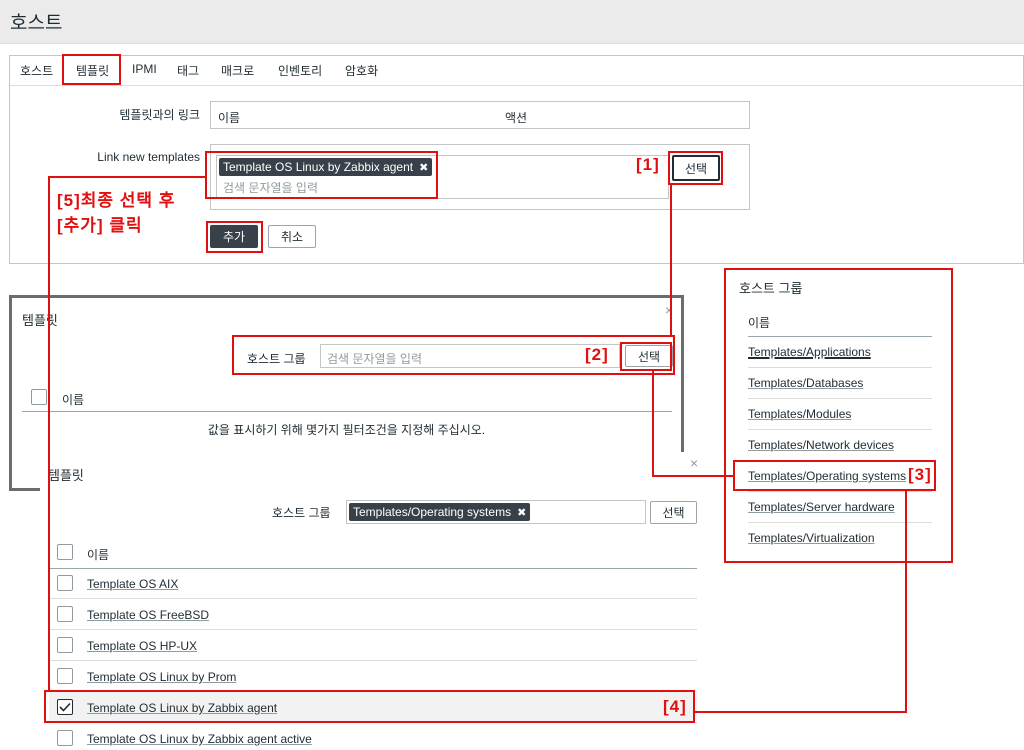 The image size is (1024, 750). Describe the element at coordinates (648, 164) in the screenshot. I see `step1-label: [1]` at that location.